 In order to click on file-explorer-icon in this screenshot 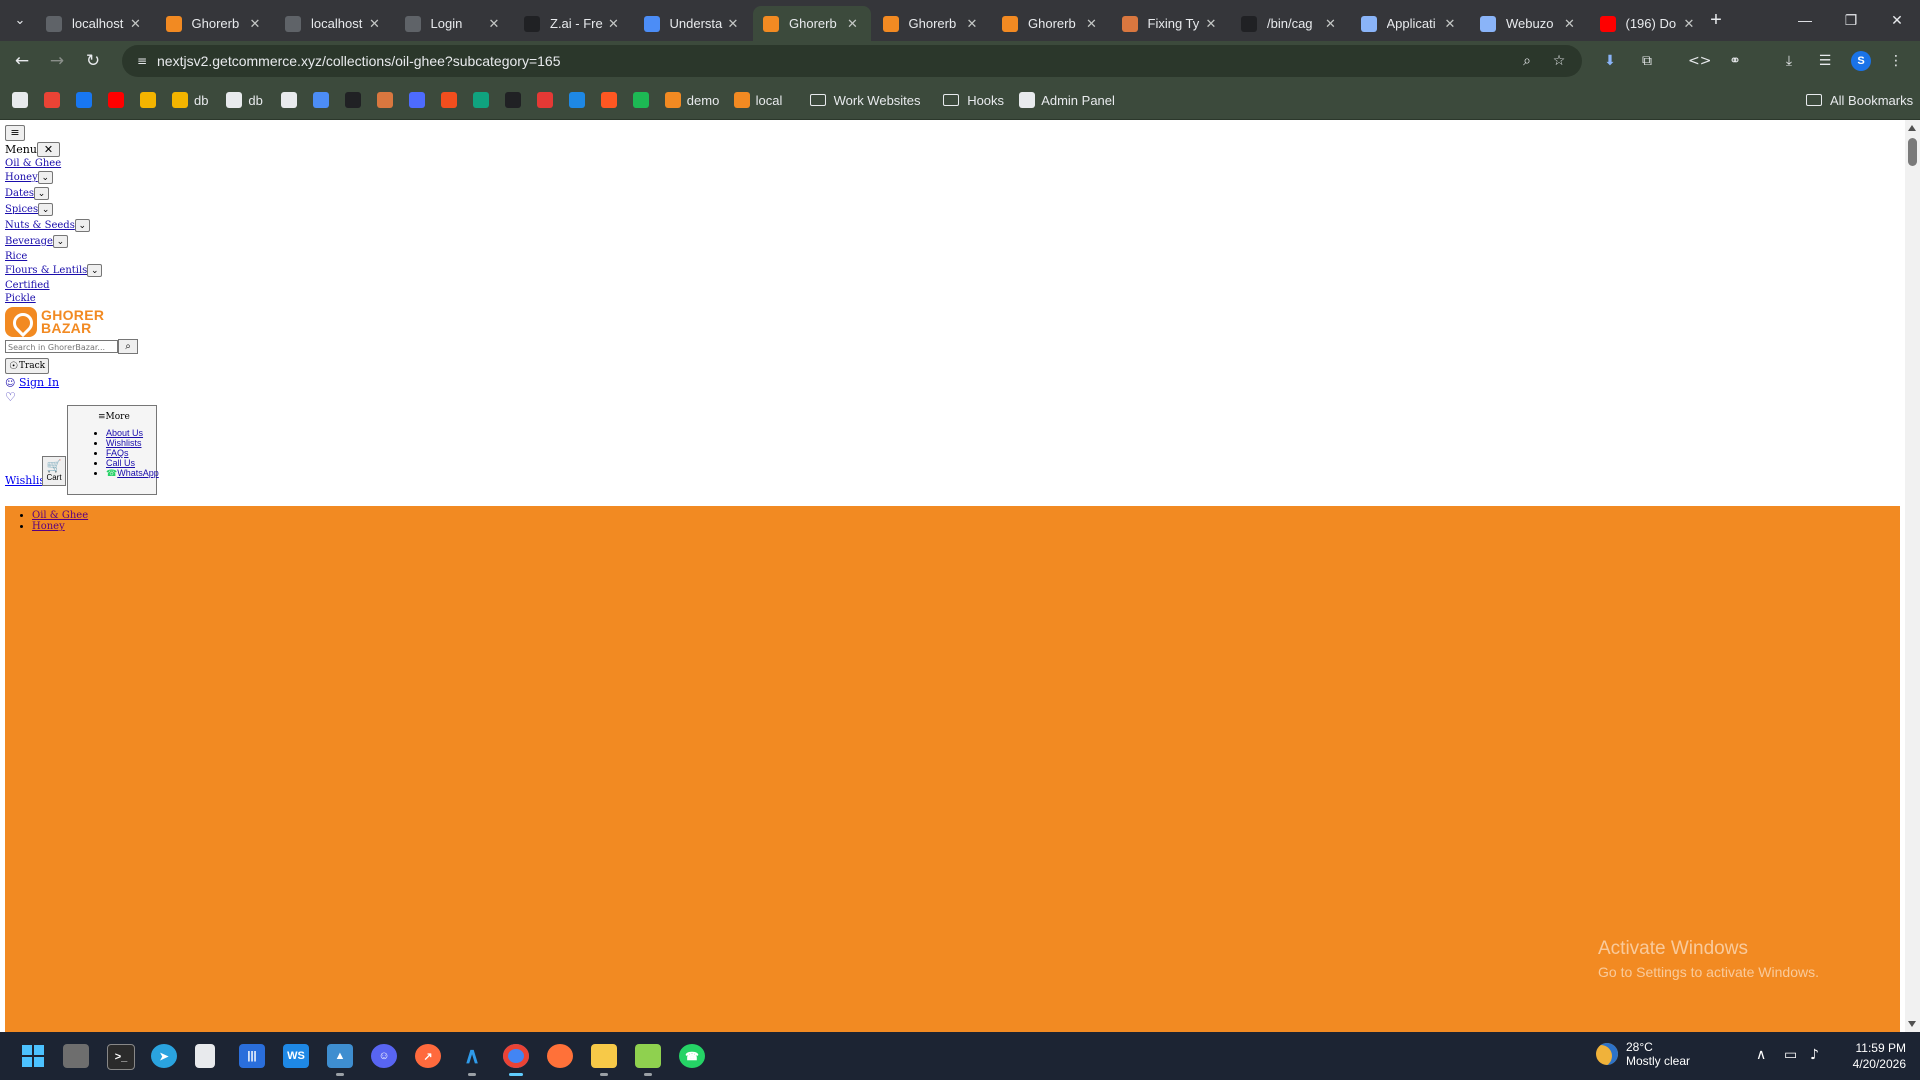, I will do `click(604, 1060)`.